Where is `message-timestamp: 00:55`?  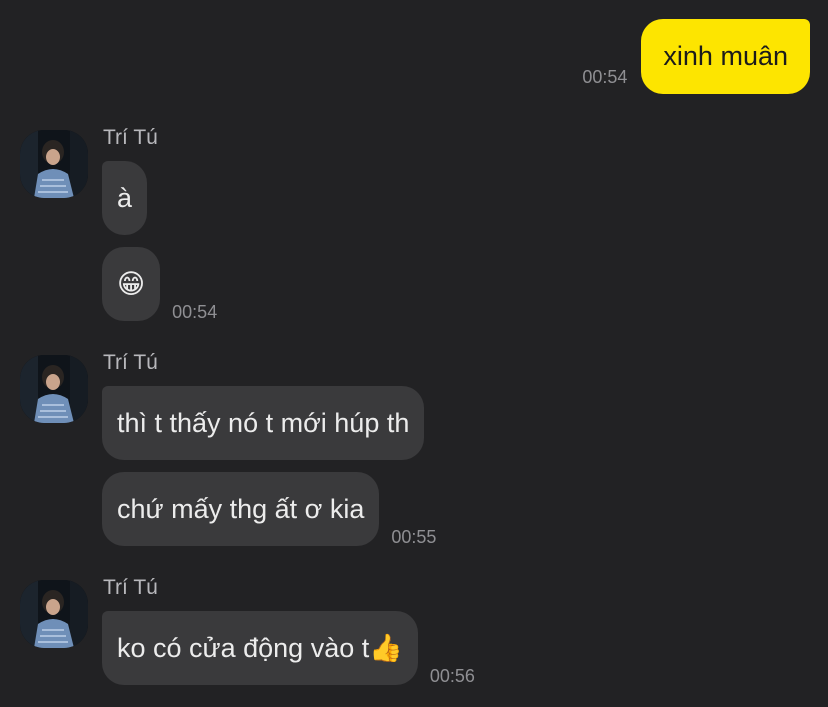
message-timestamp: 00:55 is located at coordinates (414, 537).